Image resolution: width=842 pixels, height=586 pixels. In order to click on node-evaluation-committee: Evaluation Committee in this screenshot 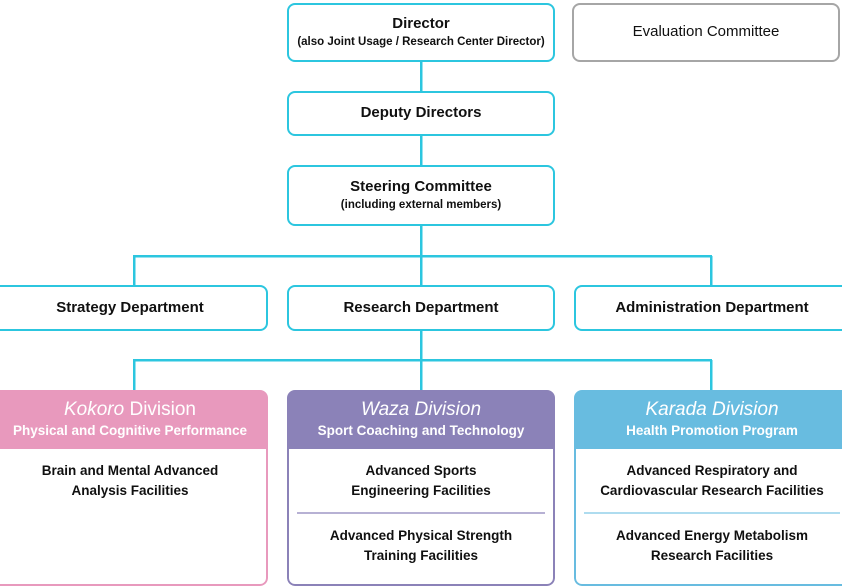, I will do `click(706, 32)`.